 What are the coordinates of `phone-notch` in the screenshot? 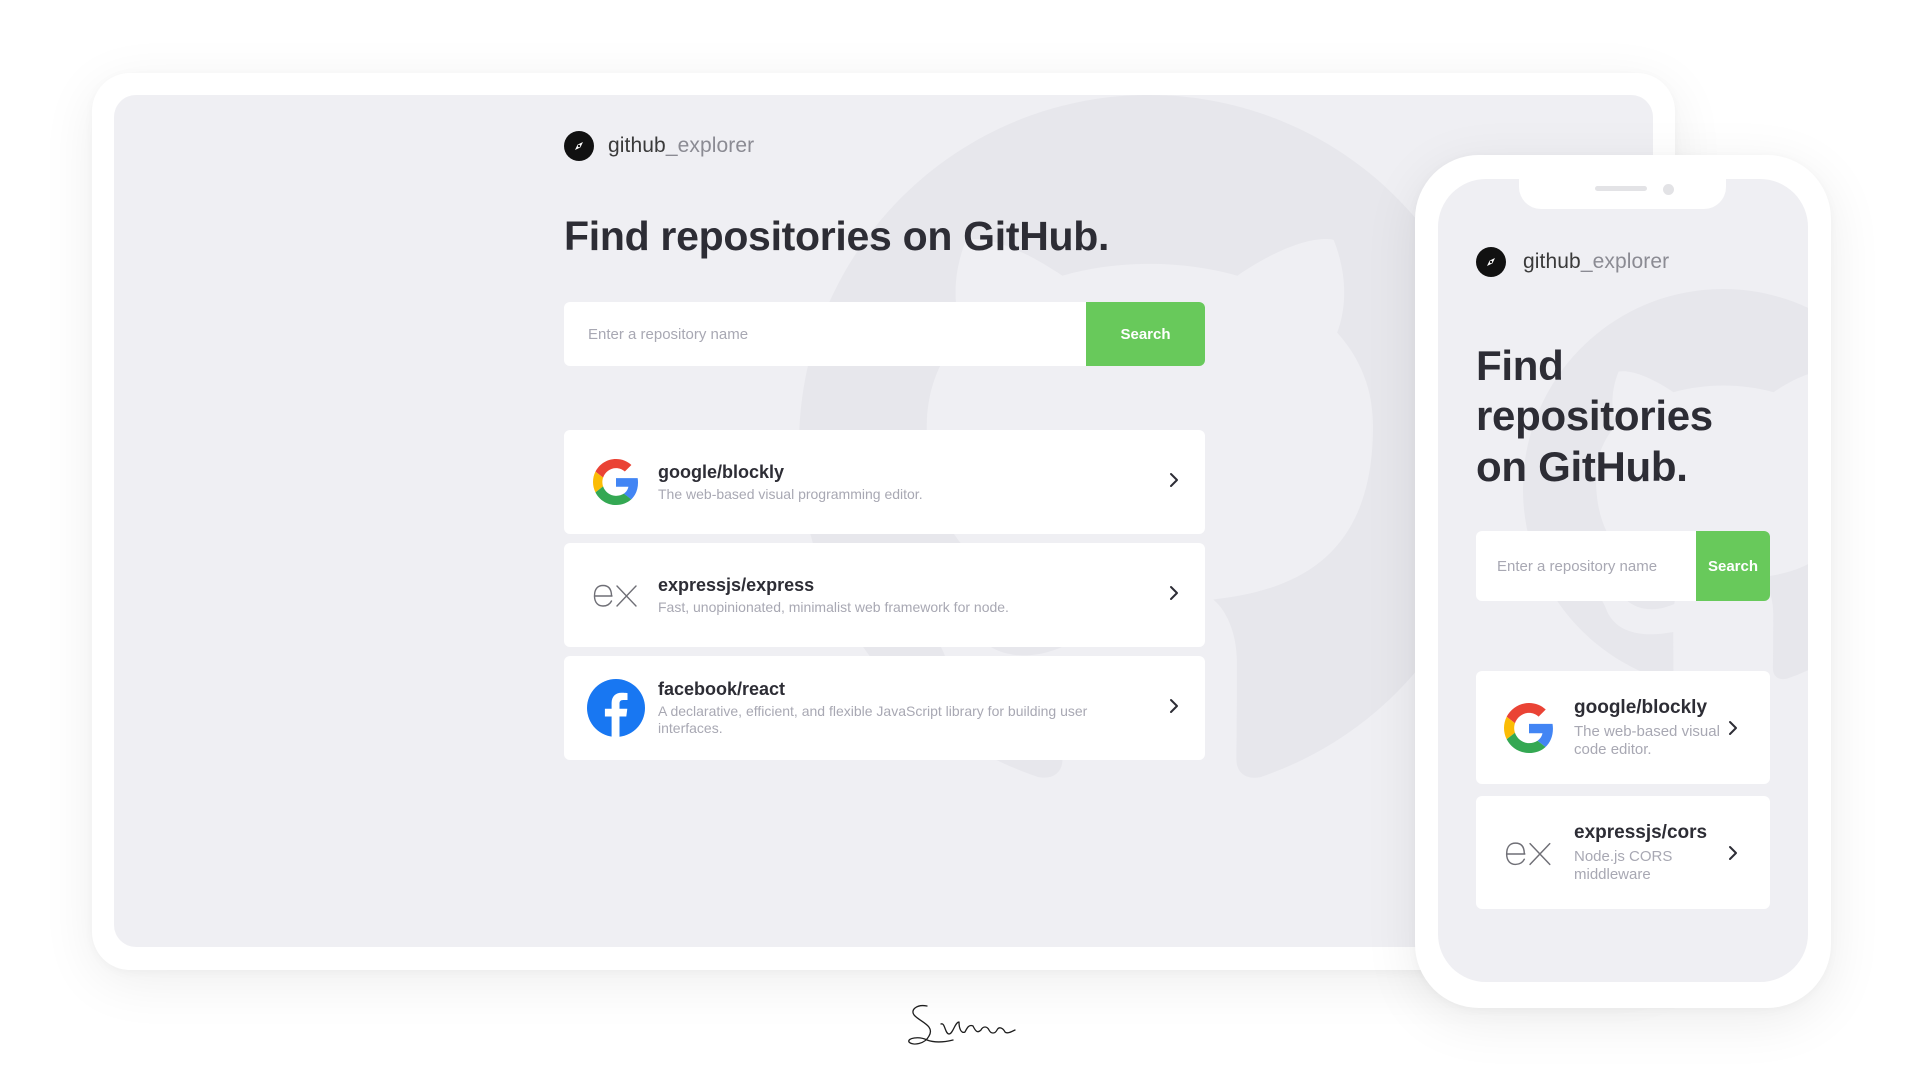 It's located at (1622, 194).